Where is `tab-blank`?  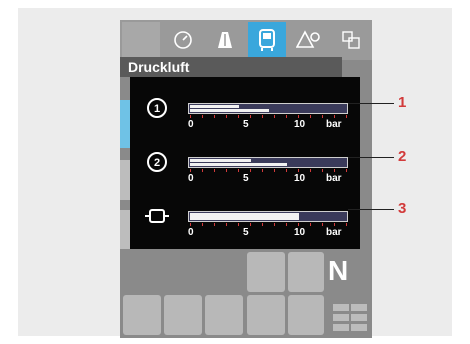
tab-blank is located at coordinates (141, 40).